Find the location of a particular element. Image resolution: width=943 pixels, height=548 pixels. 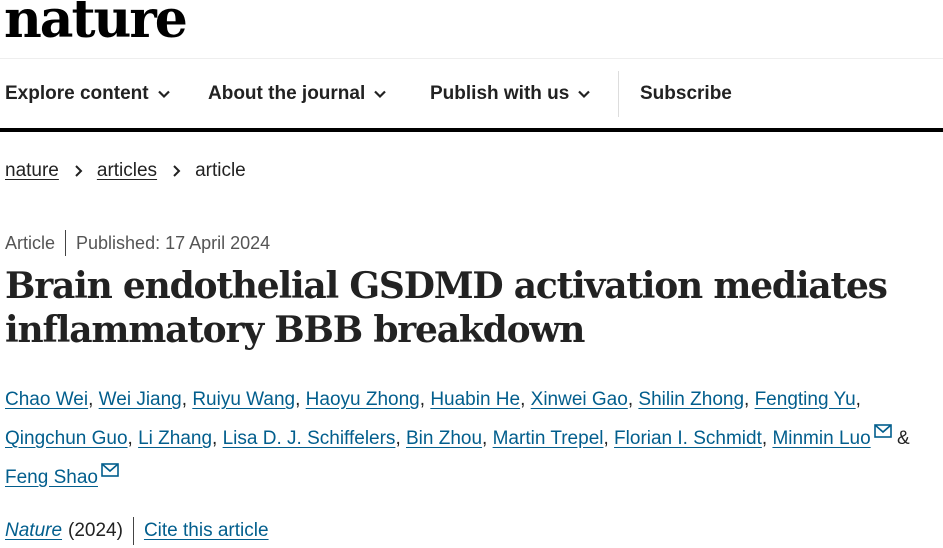

nav-divider is located at coordinates (618, 94).